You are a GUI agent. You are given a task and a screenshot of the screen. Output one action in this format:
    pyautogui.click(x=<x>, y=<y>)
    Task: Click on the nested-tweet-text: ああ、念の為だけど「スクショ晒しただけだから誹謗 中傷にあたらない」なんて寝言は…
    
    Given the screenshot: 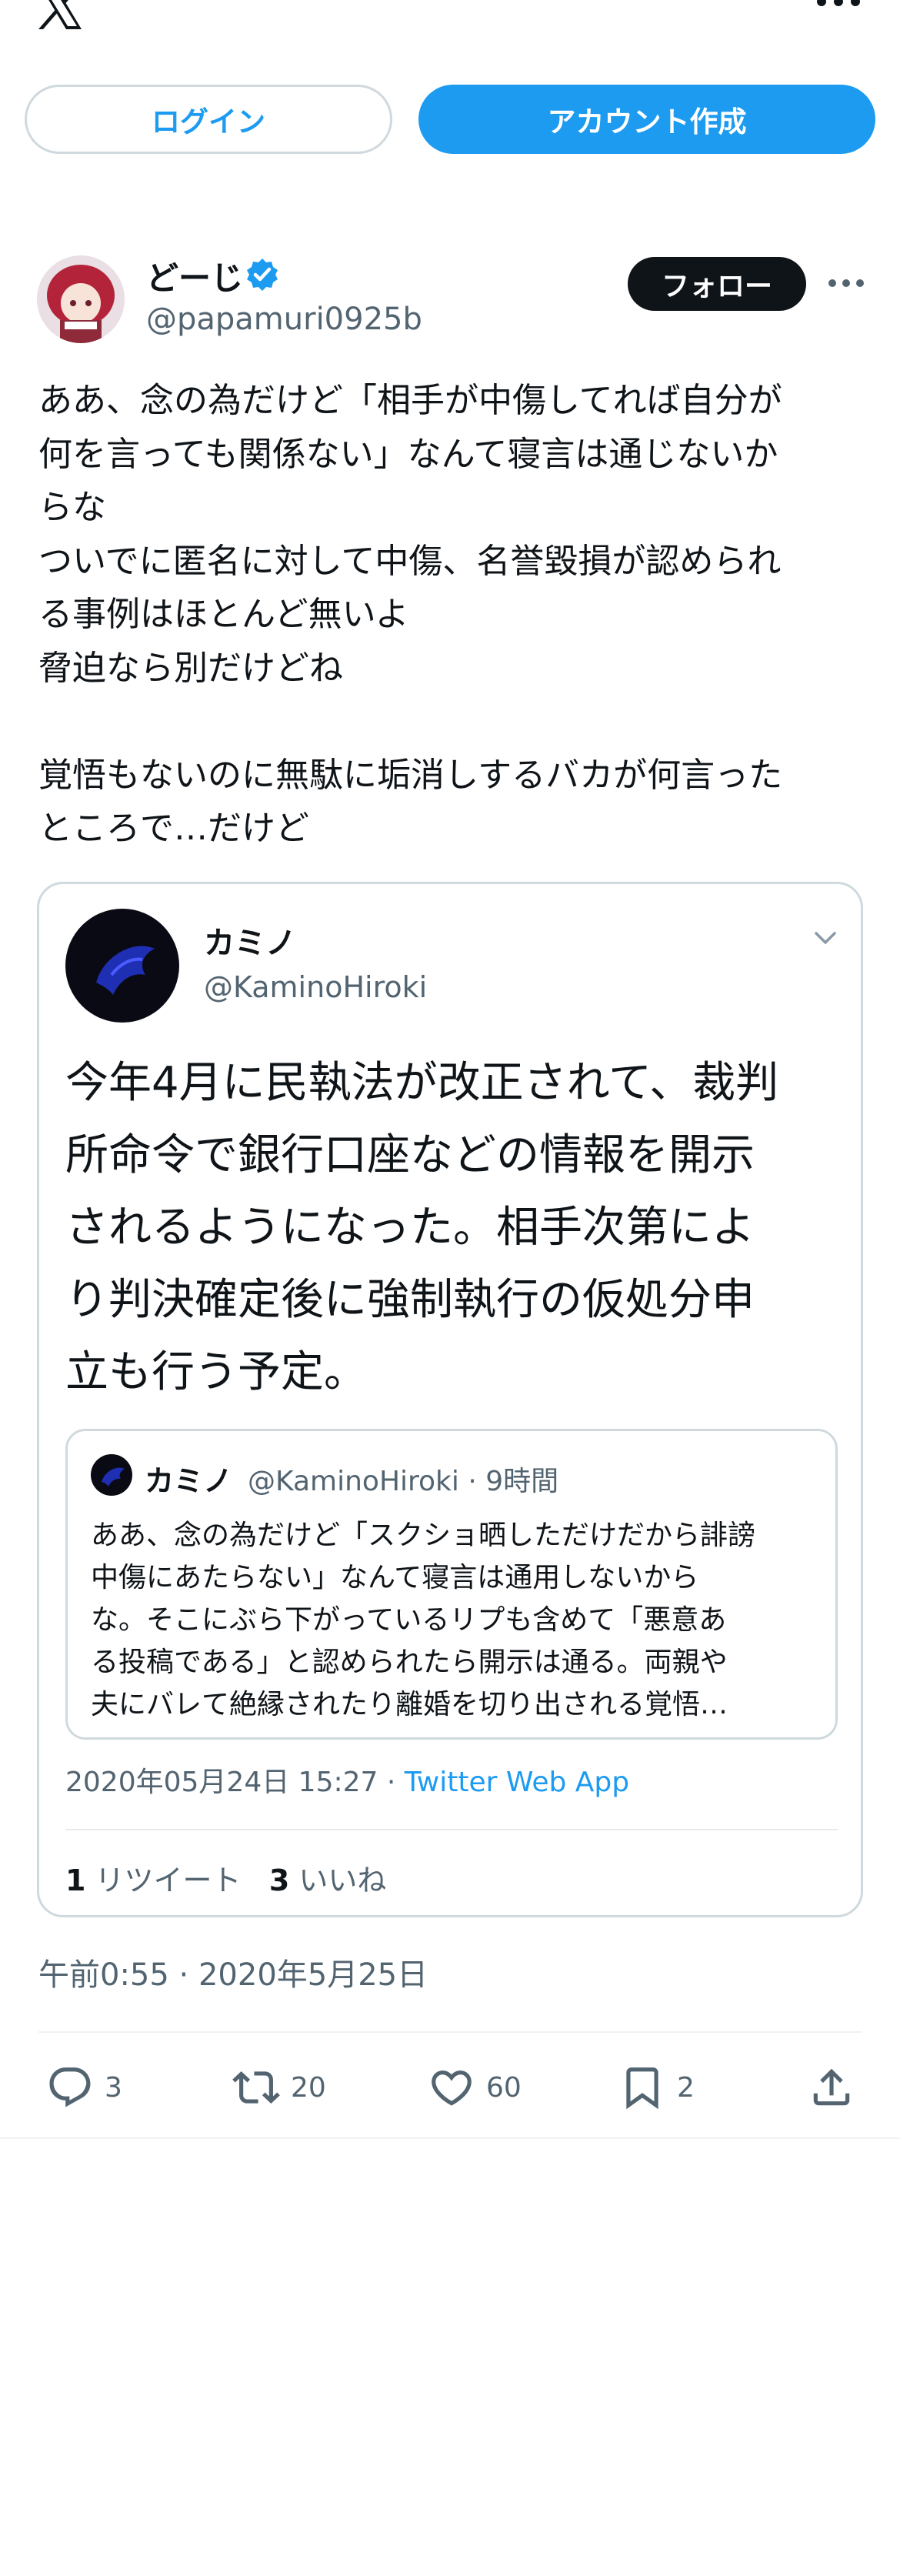 What is the action you would take?
    pyautogui.click(x=424, y=1620)
    